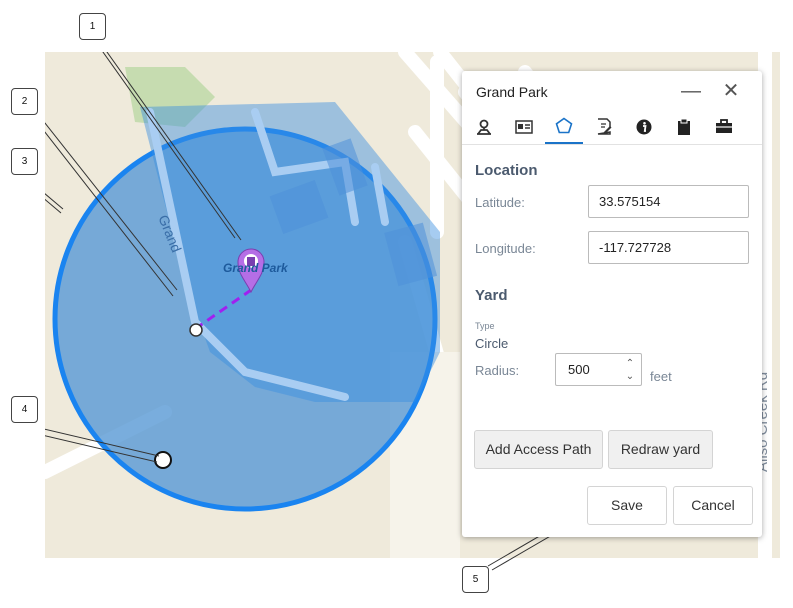  What do you see at coordinates (661, 376) in the screenshot?
I see `radius-unit: feet` at bounding box center [661, 376].